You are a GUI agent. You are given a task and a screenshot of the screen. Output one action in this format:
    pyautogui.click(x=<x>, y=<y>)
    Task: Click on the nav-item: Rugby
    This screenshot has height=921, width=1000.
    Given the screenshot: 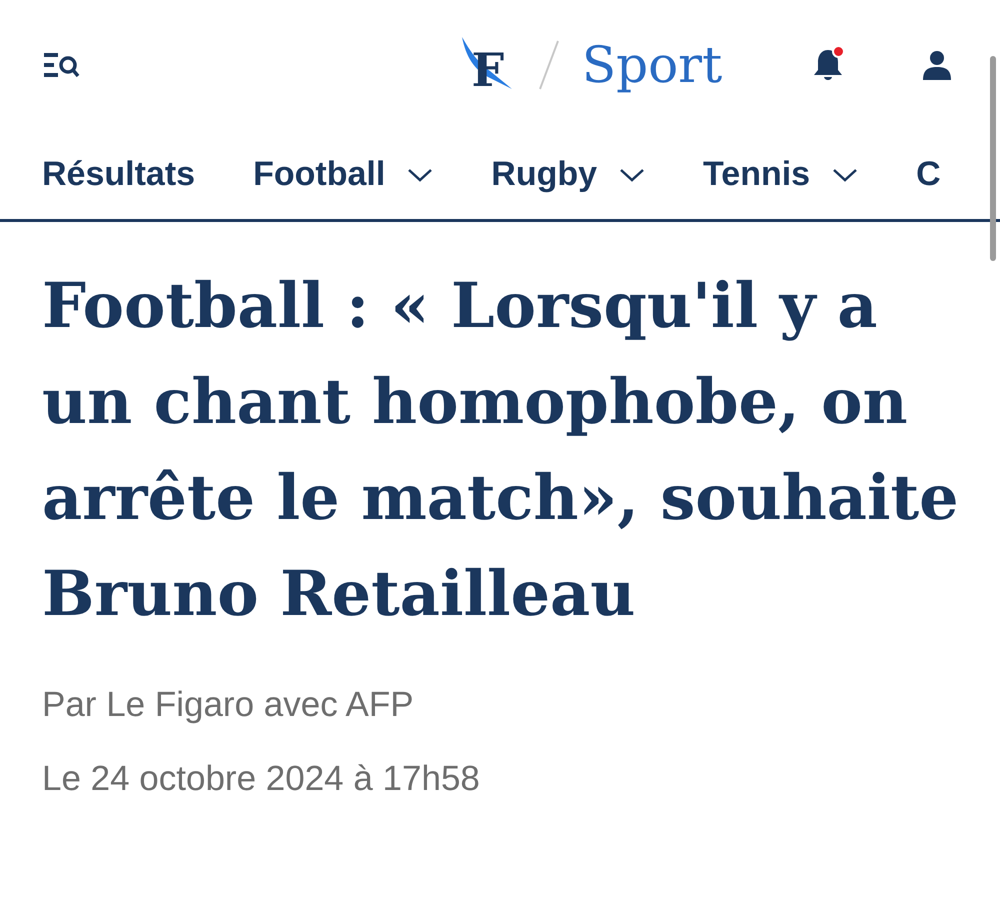 What is the action you would take?
    pyautogui.click(x=568, y=174)
    